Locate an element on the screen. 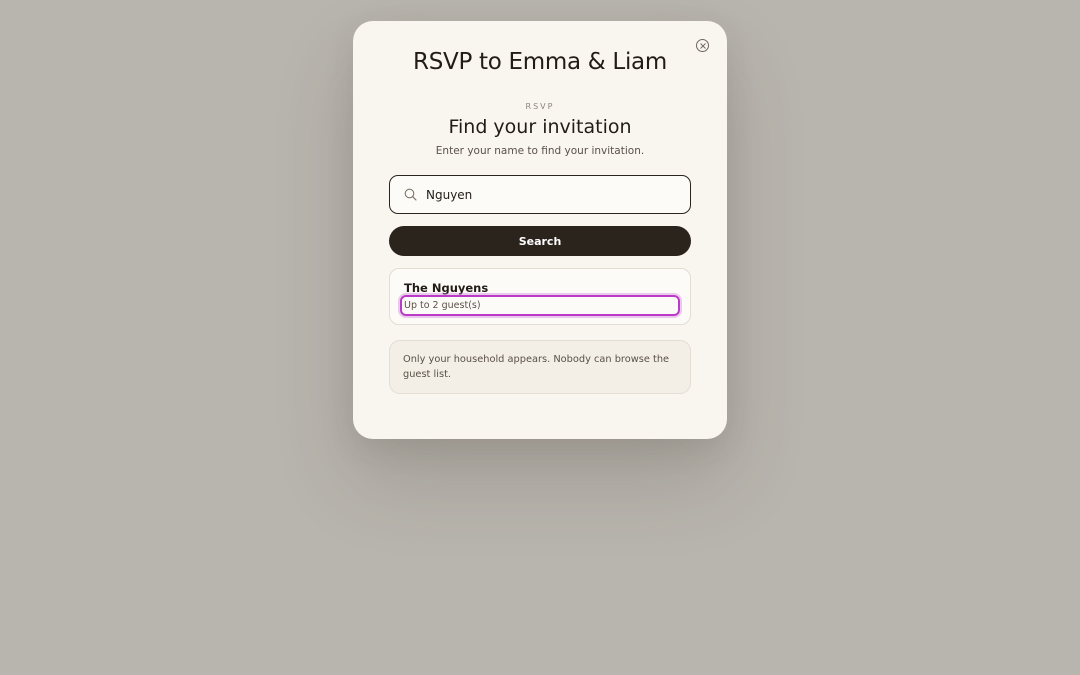 This screenshot has width=1080, height=675. search-field is located at coordinates (540, 194).